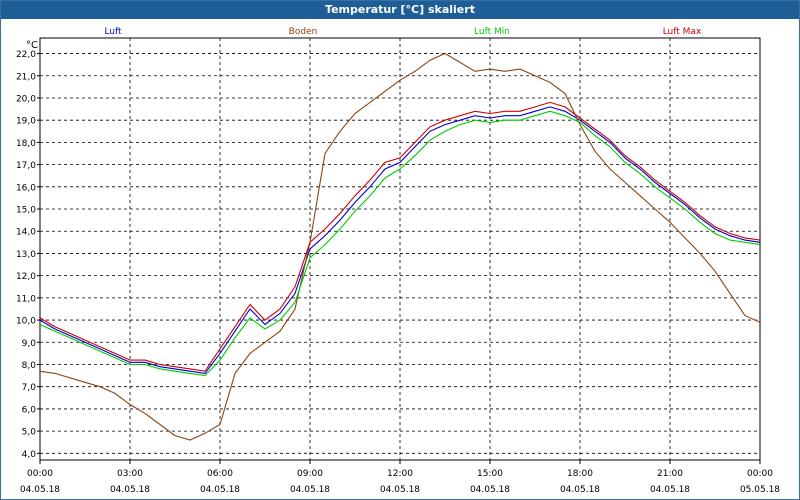 The width and height of the screenshot is (800, 500). What do you see at coordinates (492, 32) in the screenshot?
I see `legend-label-luft-min: Luft Min` at bounding box center [492, 32].